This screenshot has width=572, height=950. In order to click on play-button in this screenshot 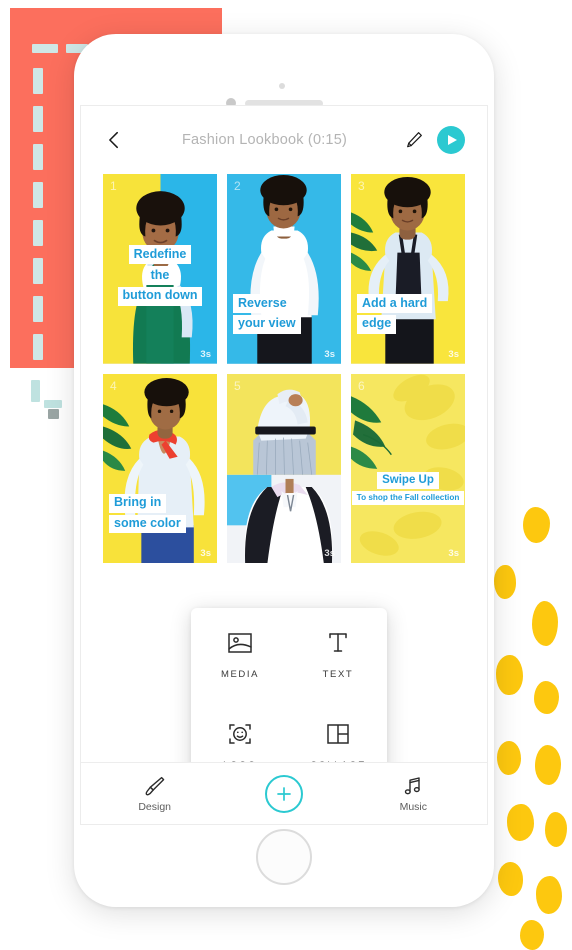, I will do `click(451, 140)`.